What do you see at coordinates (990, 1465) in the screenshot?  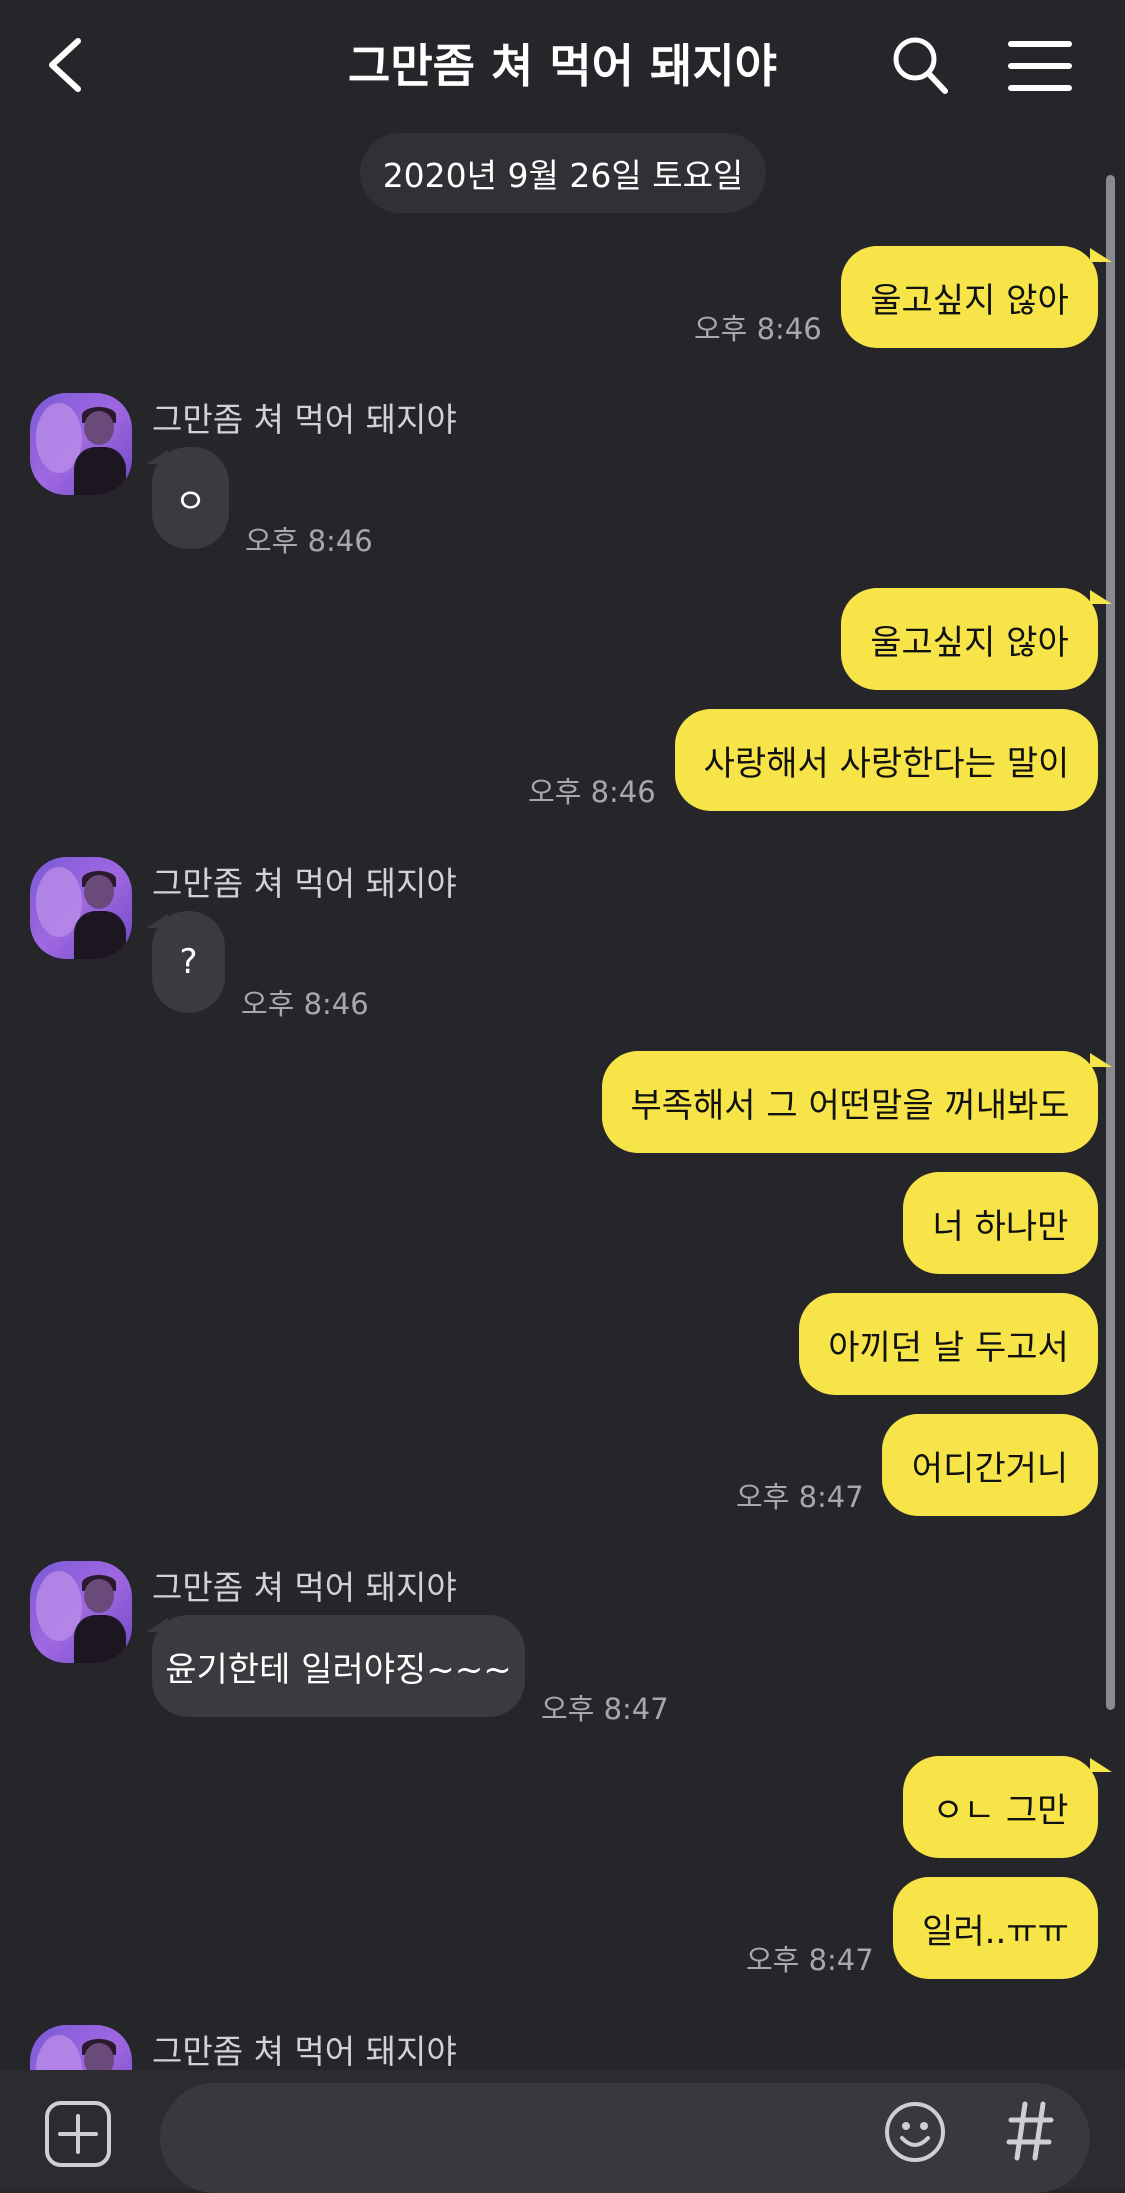 I see `outgoing-message: 어디간거니` at bounding box center [990, 1465].